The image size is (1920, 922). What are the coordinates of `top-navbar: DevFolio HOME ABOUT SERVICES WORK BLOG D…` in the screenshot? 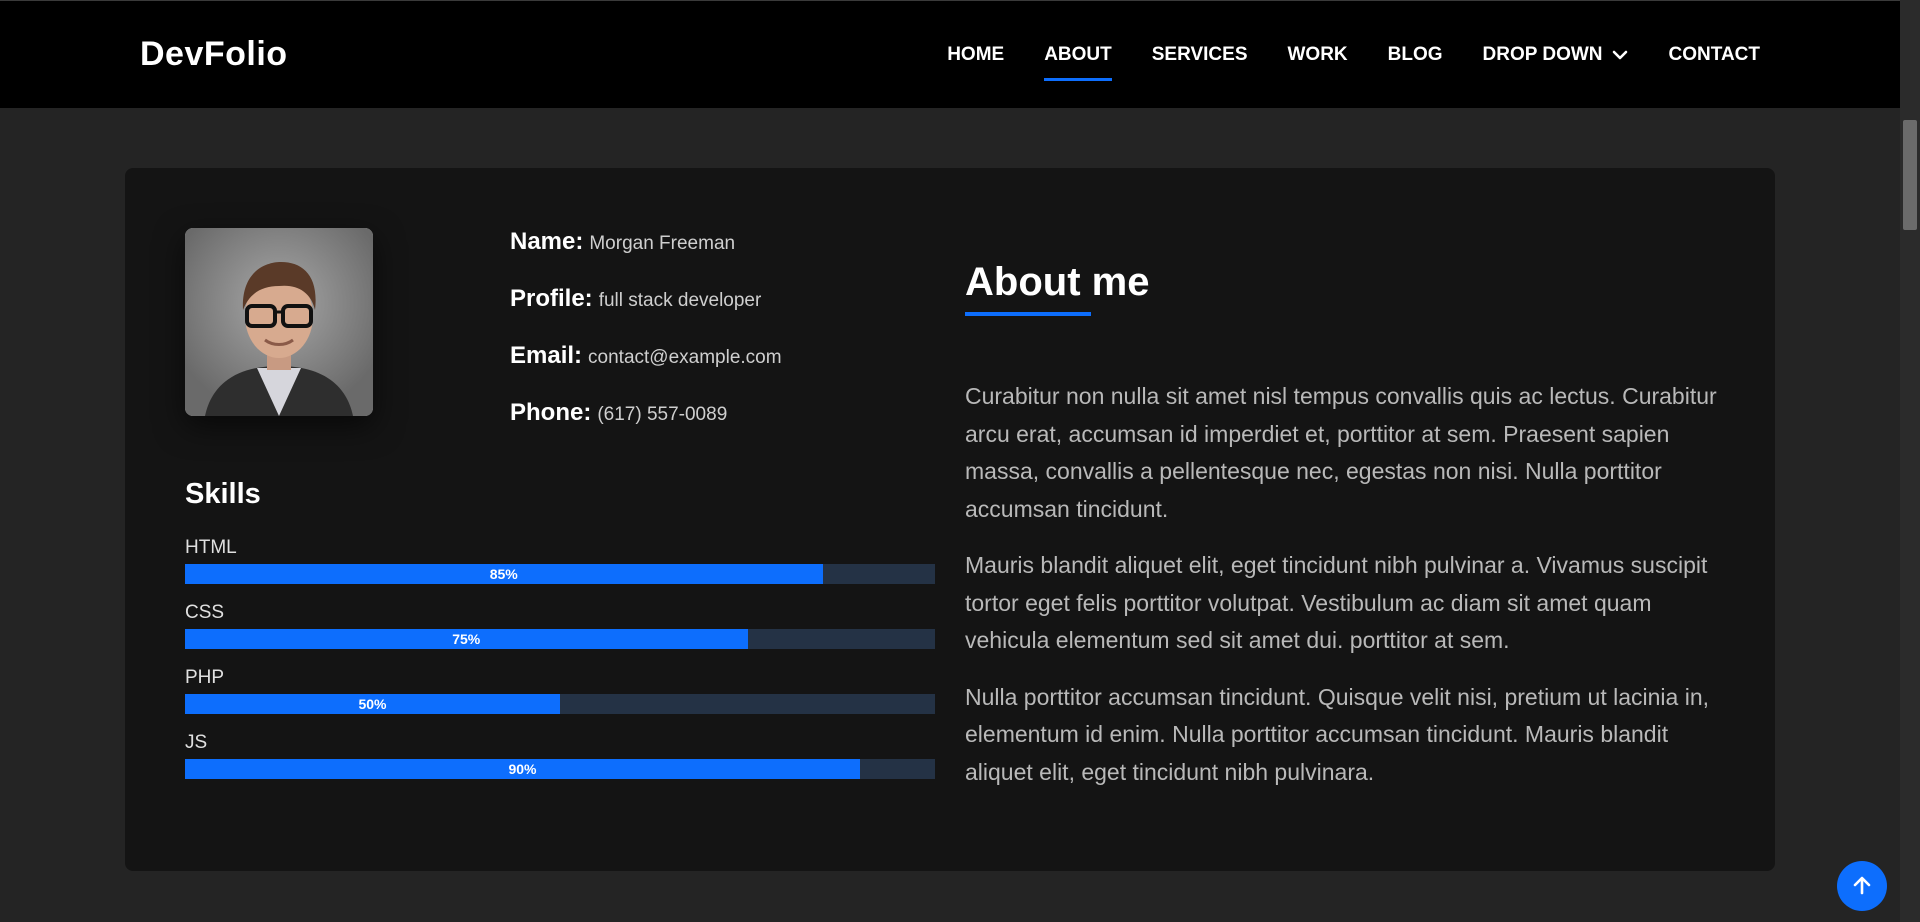 It's located at (950, 54).